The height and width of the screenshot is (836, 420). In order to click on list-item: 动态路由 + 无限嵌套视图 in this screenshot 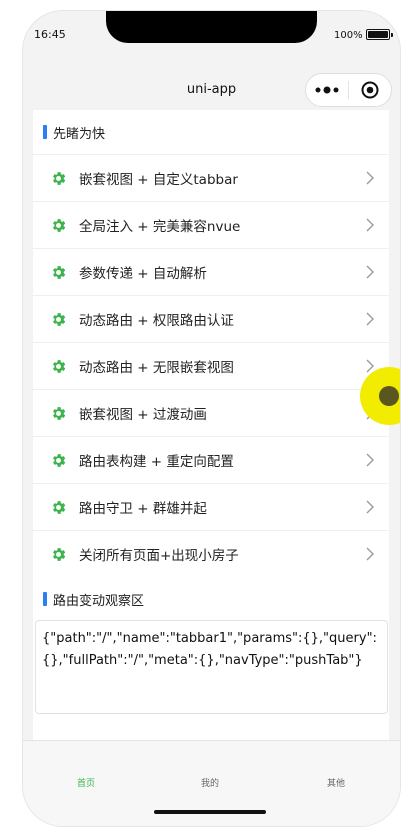, I will do `click(211, 365)`.